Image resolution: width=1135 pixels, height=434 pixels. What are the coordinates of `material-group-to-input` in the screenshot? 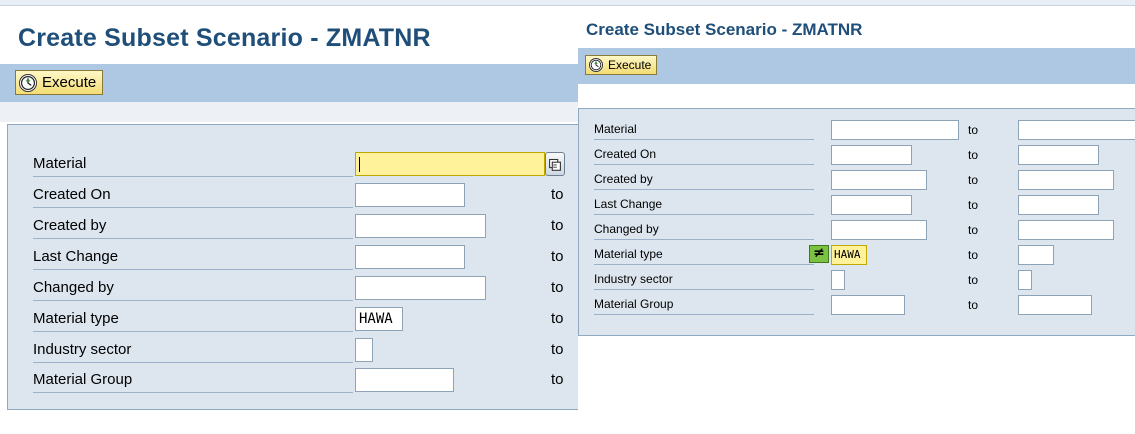 It's located at (1055, 305).